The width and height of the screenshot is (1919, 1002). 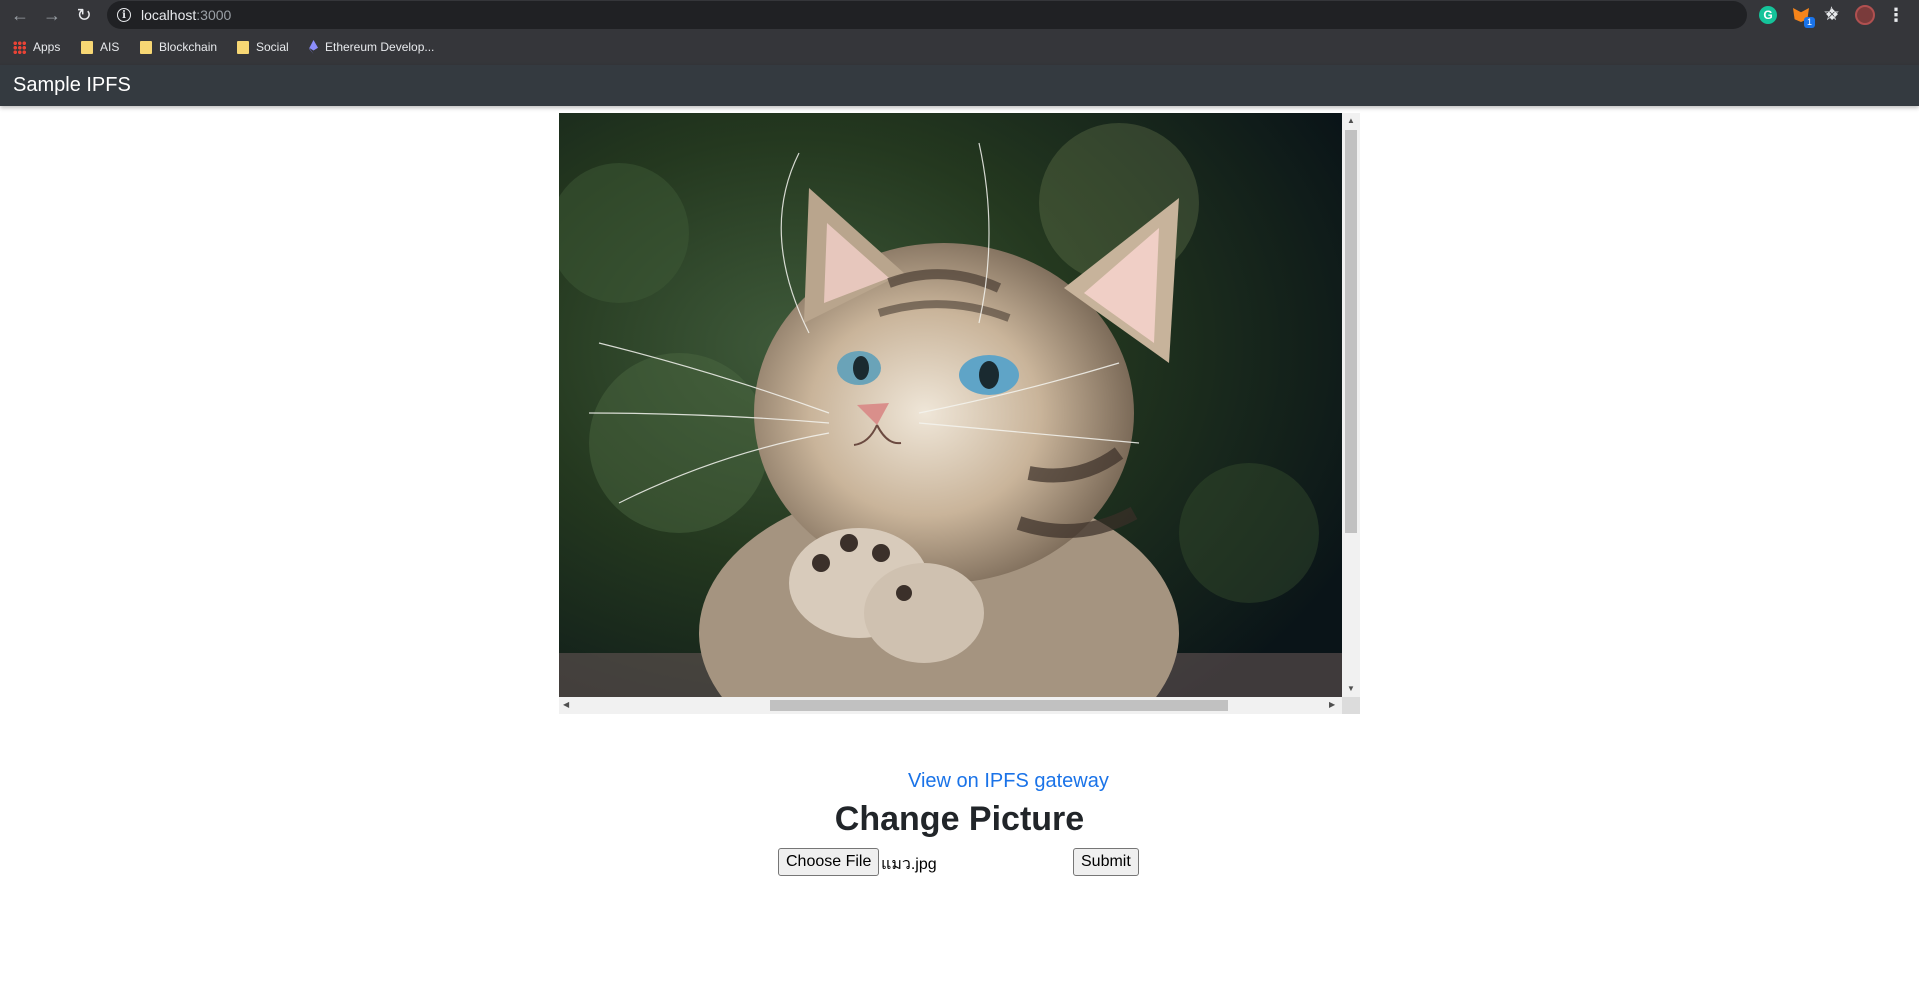 I want to click on selected-file-name: แมว.jpg, so click(x=909, y=864).